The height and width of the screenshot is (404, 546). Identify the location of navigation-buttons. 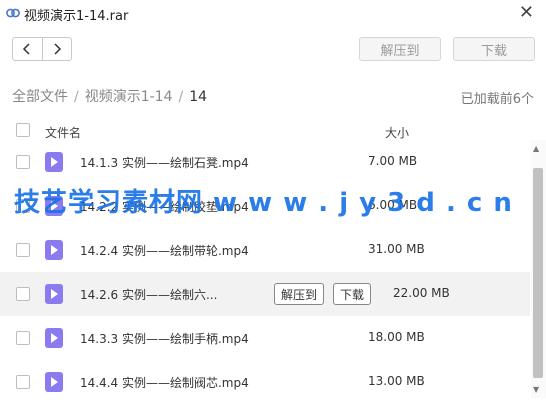
(42, 49).